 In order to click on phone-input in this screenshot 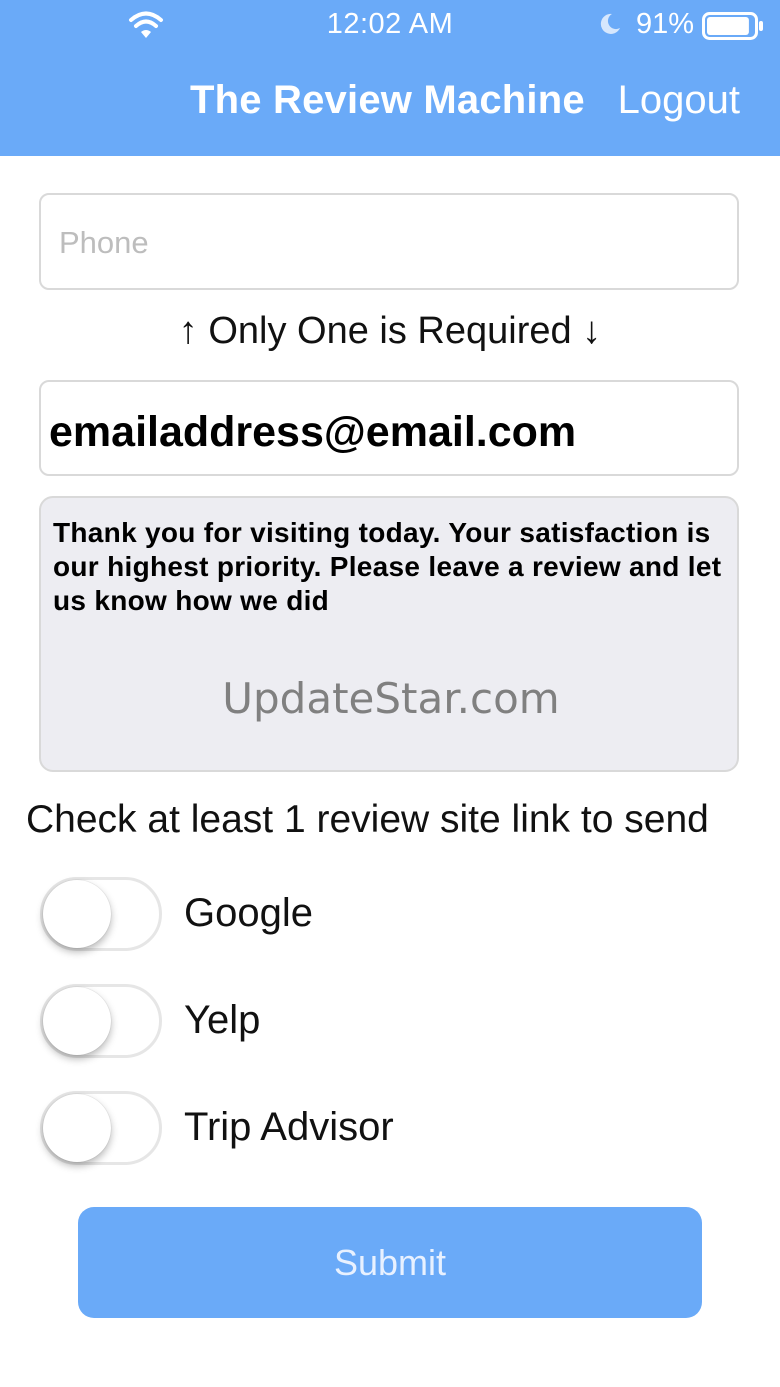, I will do `click(389, 242)`.